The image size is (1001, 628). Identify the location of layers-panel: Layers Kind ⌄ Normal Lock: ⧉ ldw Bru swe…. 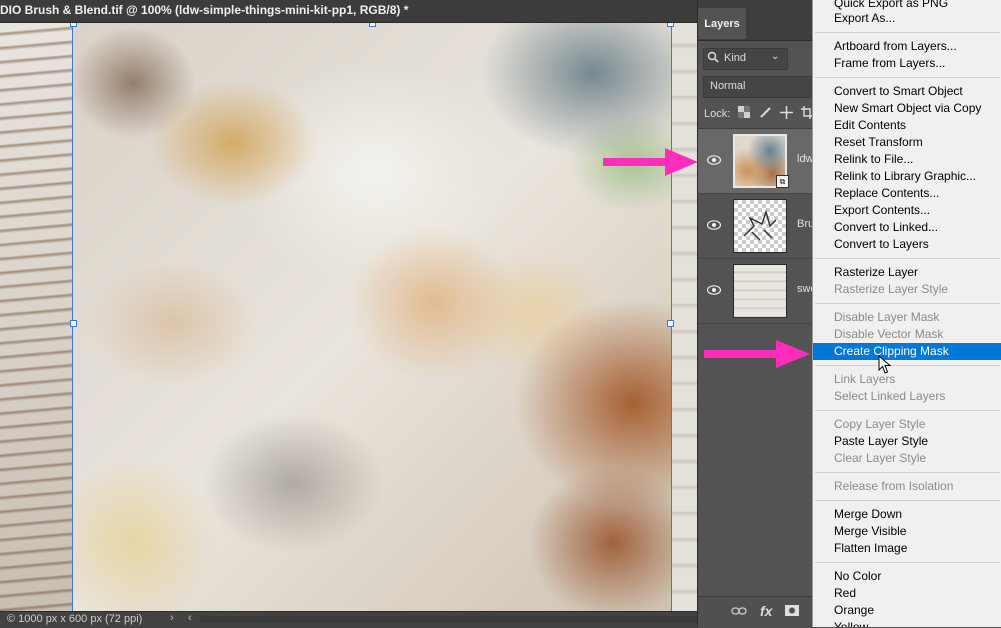
(757, 314).